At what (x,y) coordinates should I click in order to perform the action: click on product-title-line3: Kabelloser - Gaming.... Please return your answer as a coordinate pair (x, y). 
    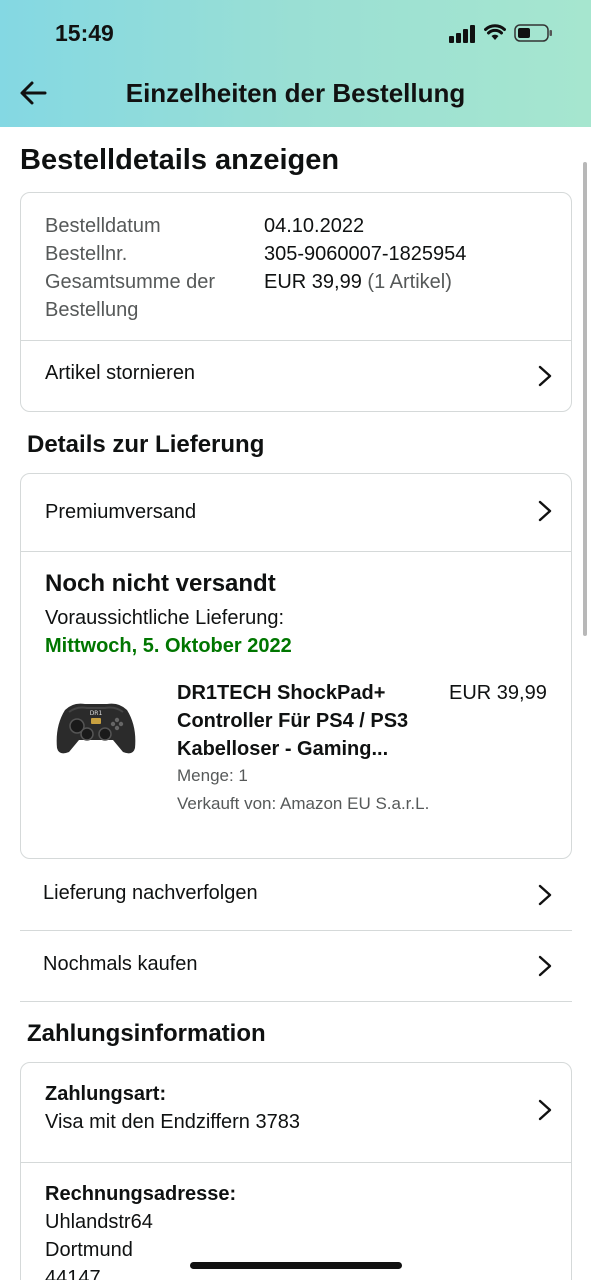
    Looking at the image, I should click on (283, 749).